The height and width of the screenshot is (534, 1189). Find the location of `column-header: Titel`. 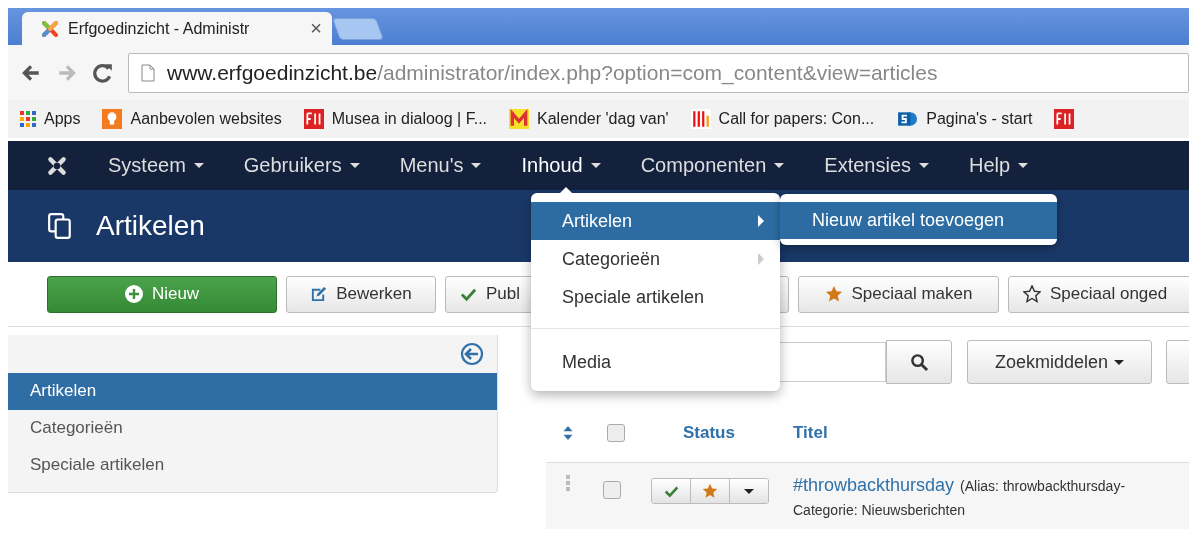

column-header: Titel is located at coordinates (810, 433).